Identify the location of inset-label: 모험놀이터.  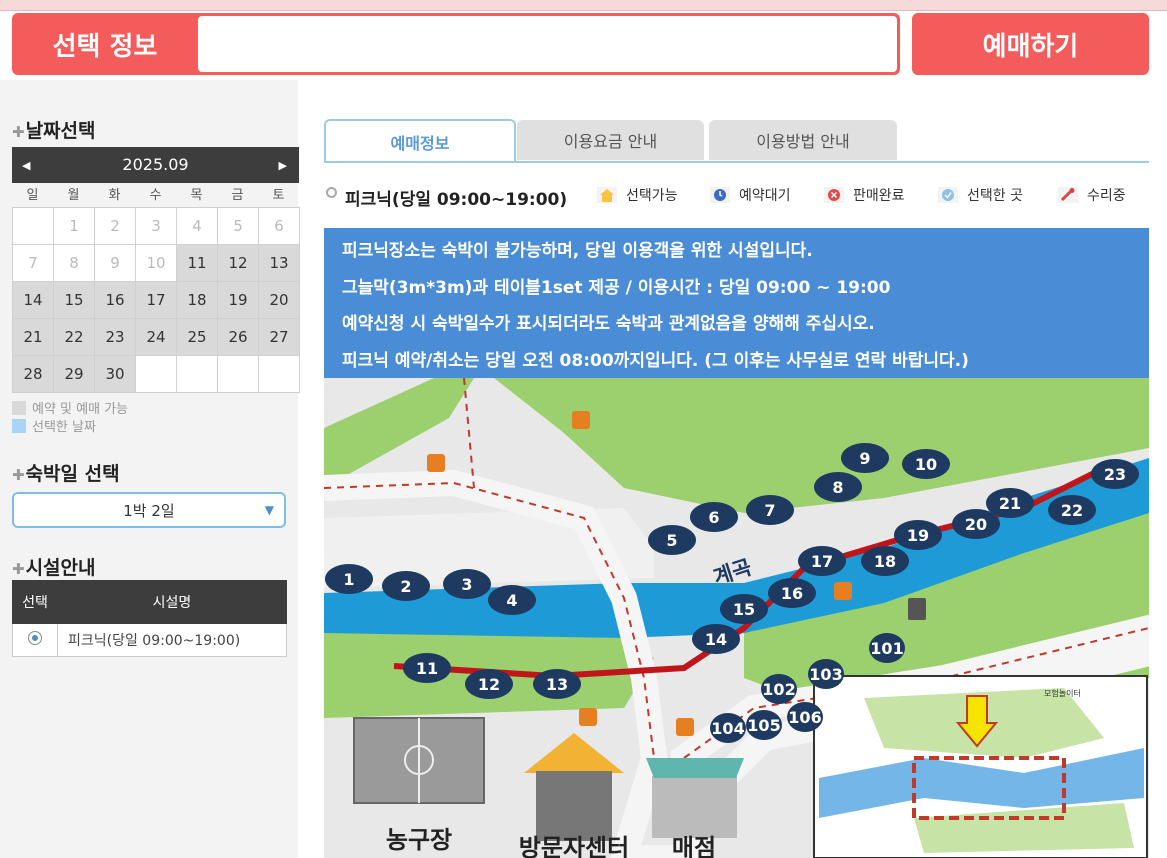
(1062, 693).